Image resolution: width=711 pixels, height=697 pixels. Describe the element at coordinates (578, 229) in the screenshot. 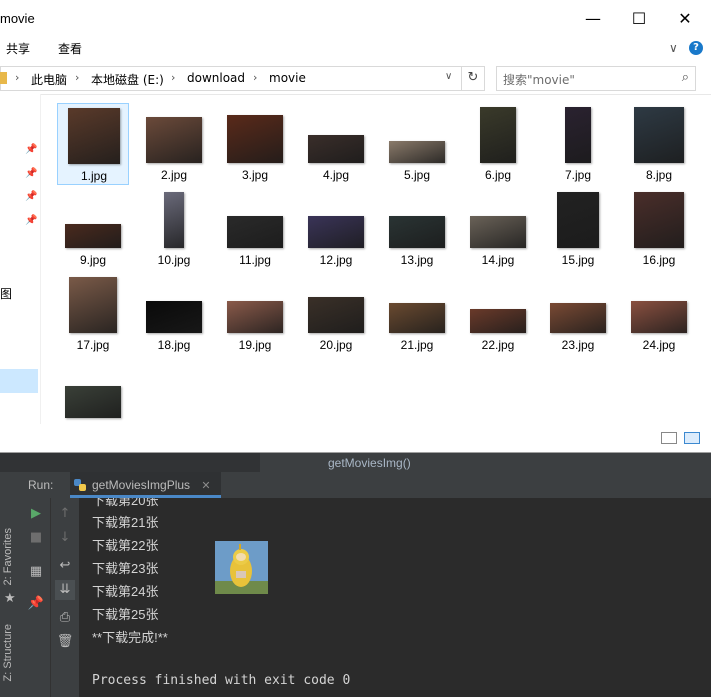

I see `file-item: 15.jpg` at that location.